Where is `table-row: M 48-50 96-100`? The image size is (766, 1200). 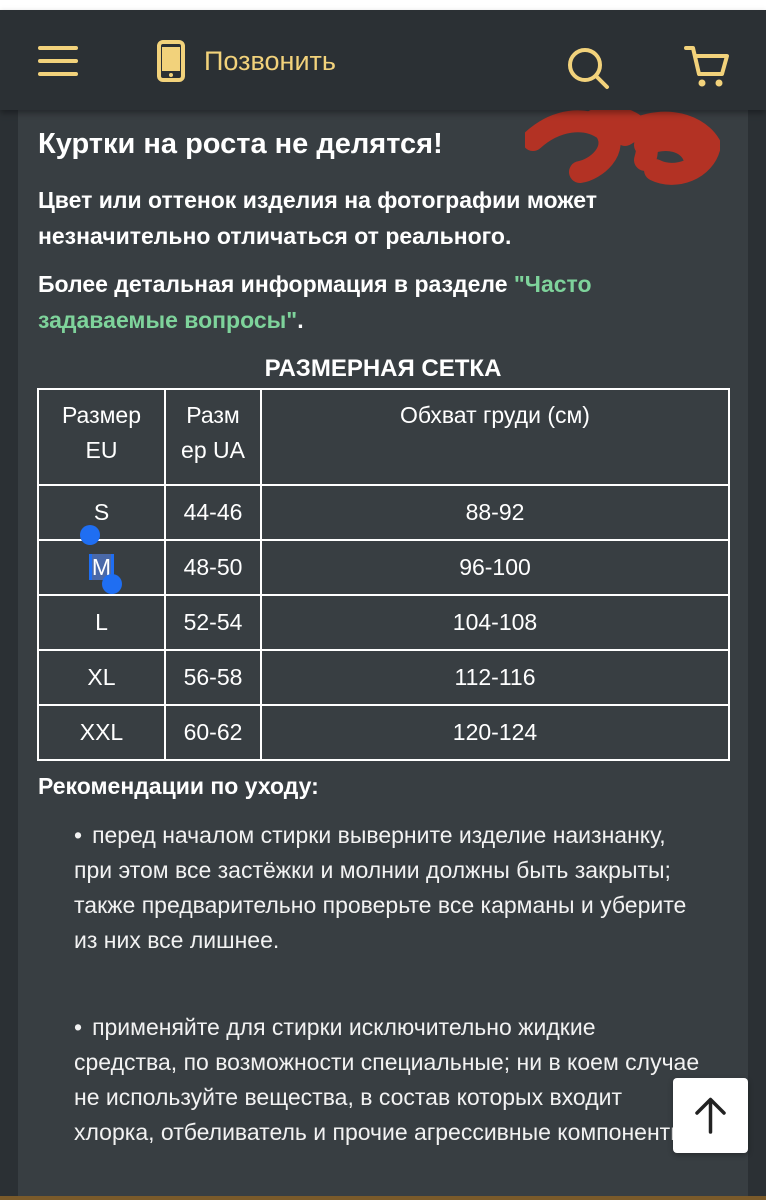
table-row: M 48-50 96-100 is located at coordinates (383, 567).